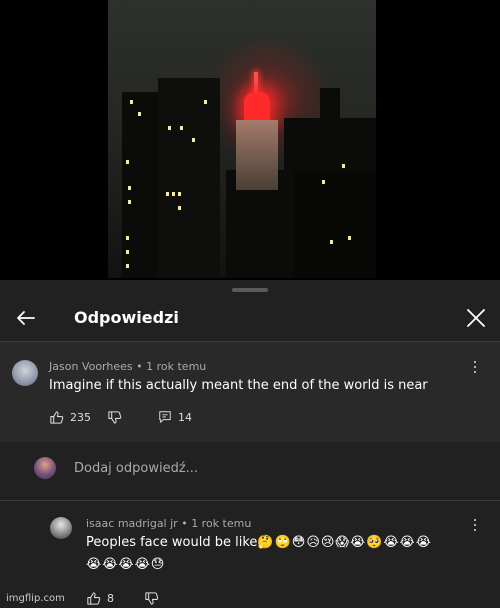 Image resolution: width=500 pixels, height=608 pixels. I want to click on emoji-line-1: 🤔🙄😳😥😢😱😭🥺😭😭😭, so click(344, 542).